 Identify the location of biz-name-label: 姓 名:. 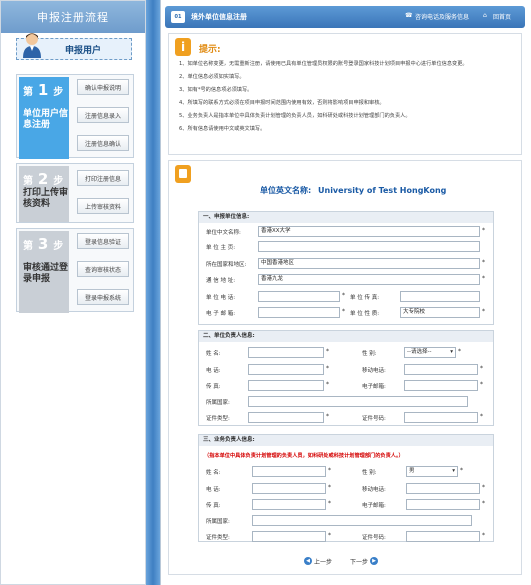
(213, 473).